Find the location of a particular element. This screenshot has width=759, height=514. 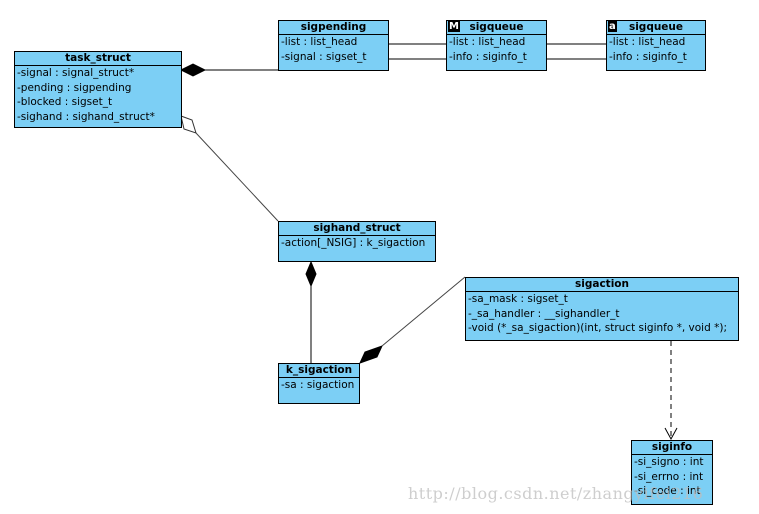

attribute: -action[_NSIG] : k_sigaction is located at coordinates (353, 243).